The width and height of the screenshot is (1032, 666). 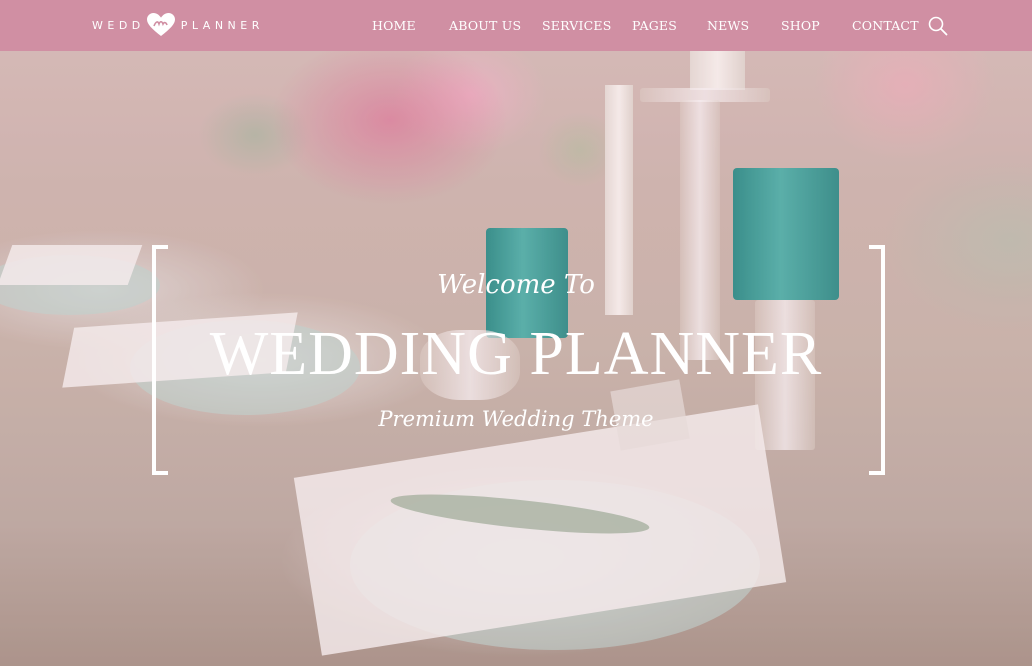 I want to click on heart-logo-icon, so click(x=160, y=24).